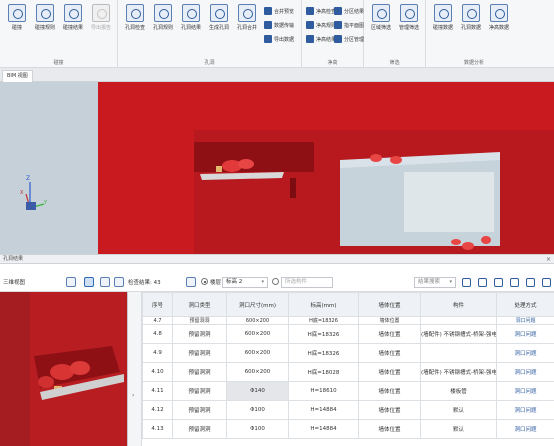 The height and width of the screenshot is (446, 554). What do you see at coordinates (514, 282) in the screenshot?
I see `list-icon` at bounding box center [514, 282].